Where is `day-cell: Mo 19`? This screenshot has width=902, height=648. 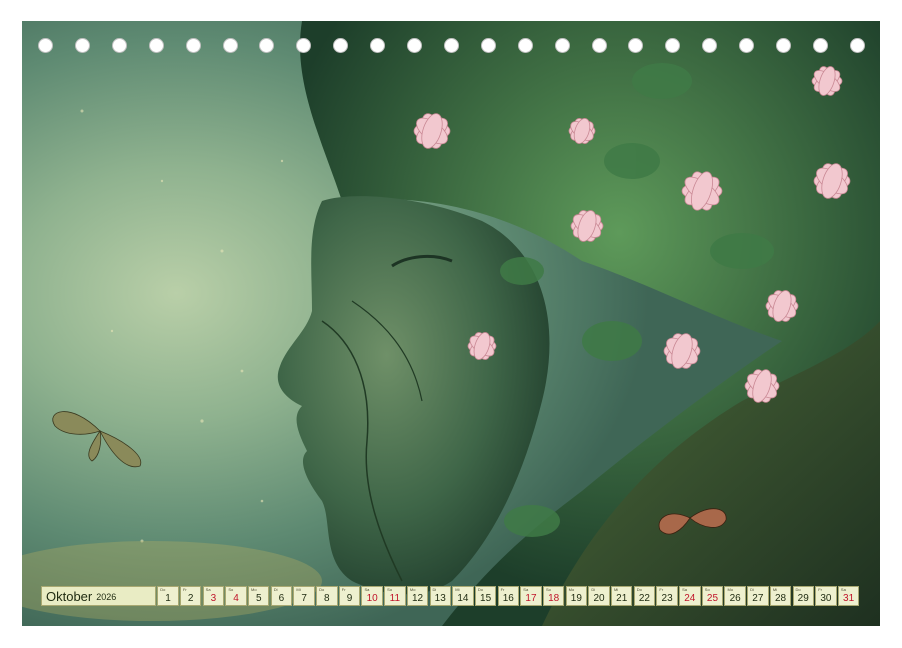
day-cell: Mo 19 is located at coordinates (576, 596).